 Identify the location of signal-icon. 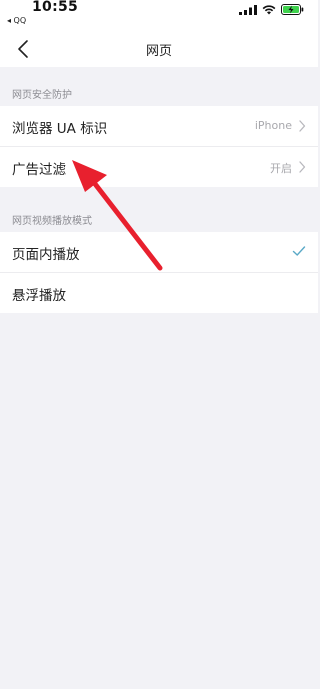
(248, 9).